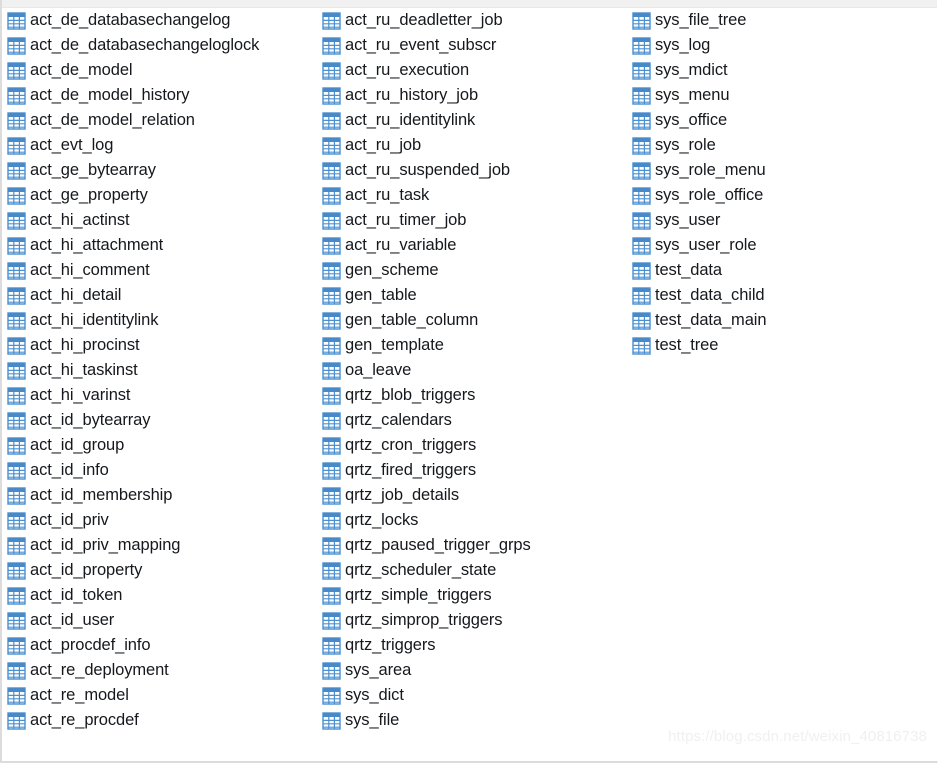  I want to click on table-list-item: sys_menu, so click(784, 95).